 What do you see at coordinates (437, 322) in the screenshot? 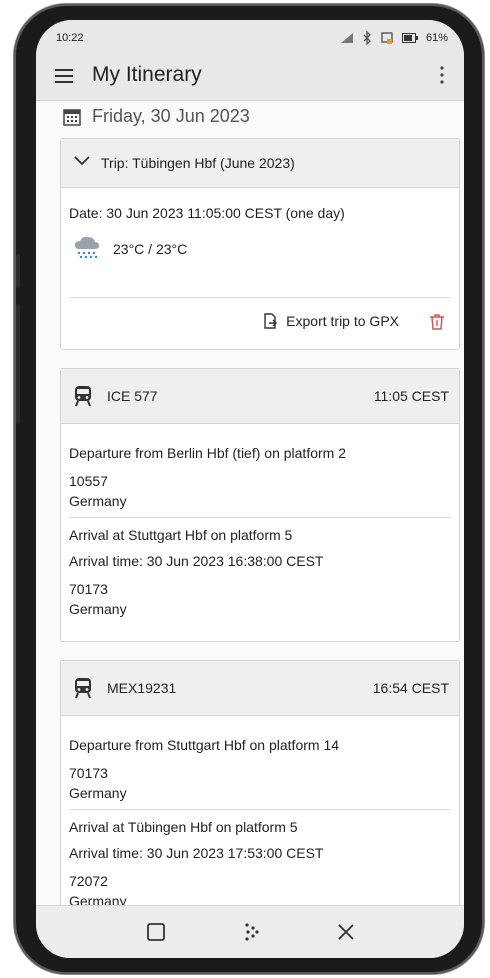
I see `trash-icon` at bounding box center [437, 322].